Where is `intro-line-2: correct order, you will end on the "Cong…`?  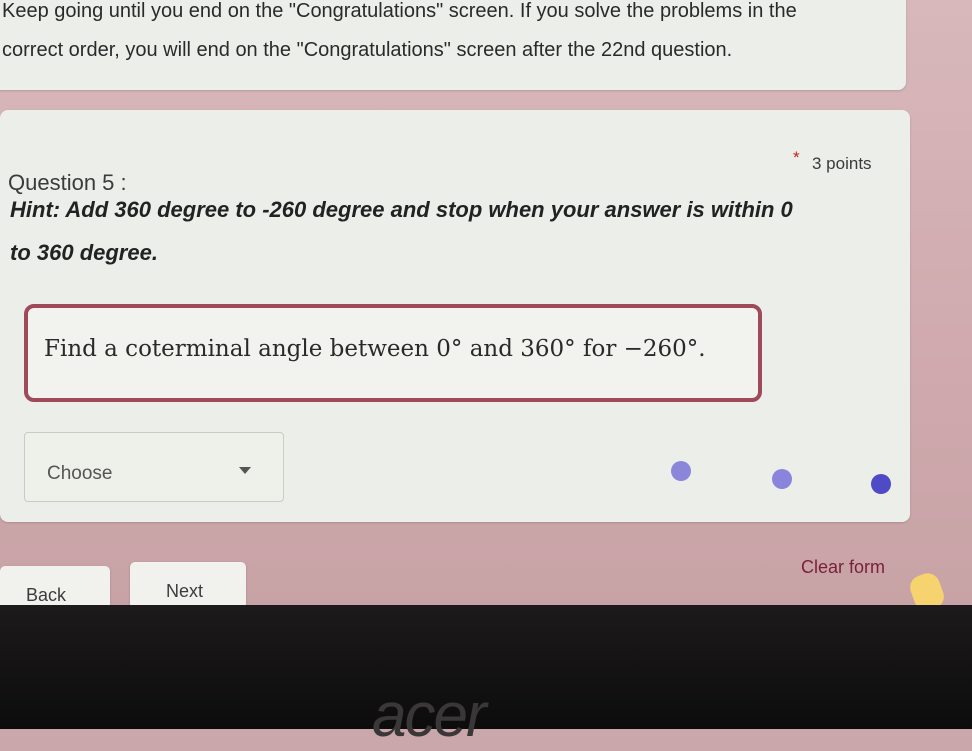
intro-line-2: correct order, you will end on the "Cong… is located at coordinates (367, 50).